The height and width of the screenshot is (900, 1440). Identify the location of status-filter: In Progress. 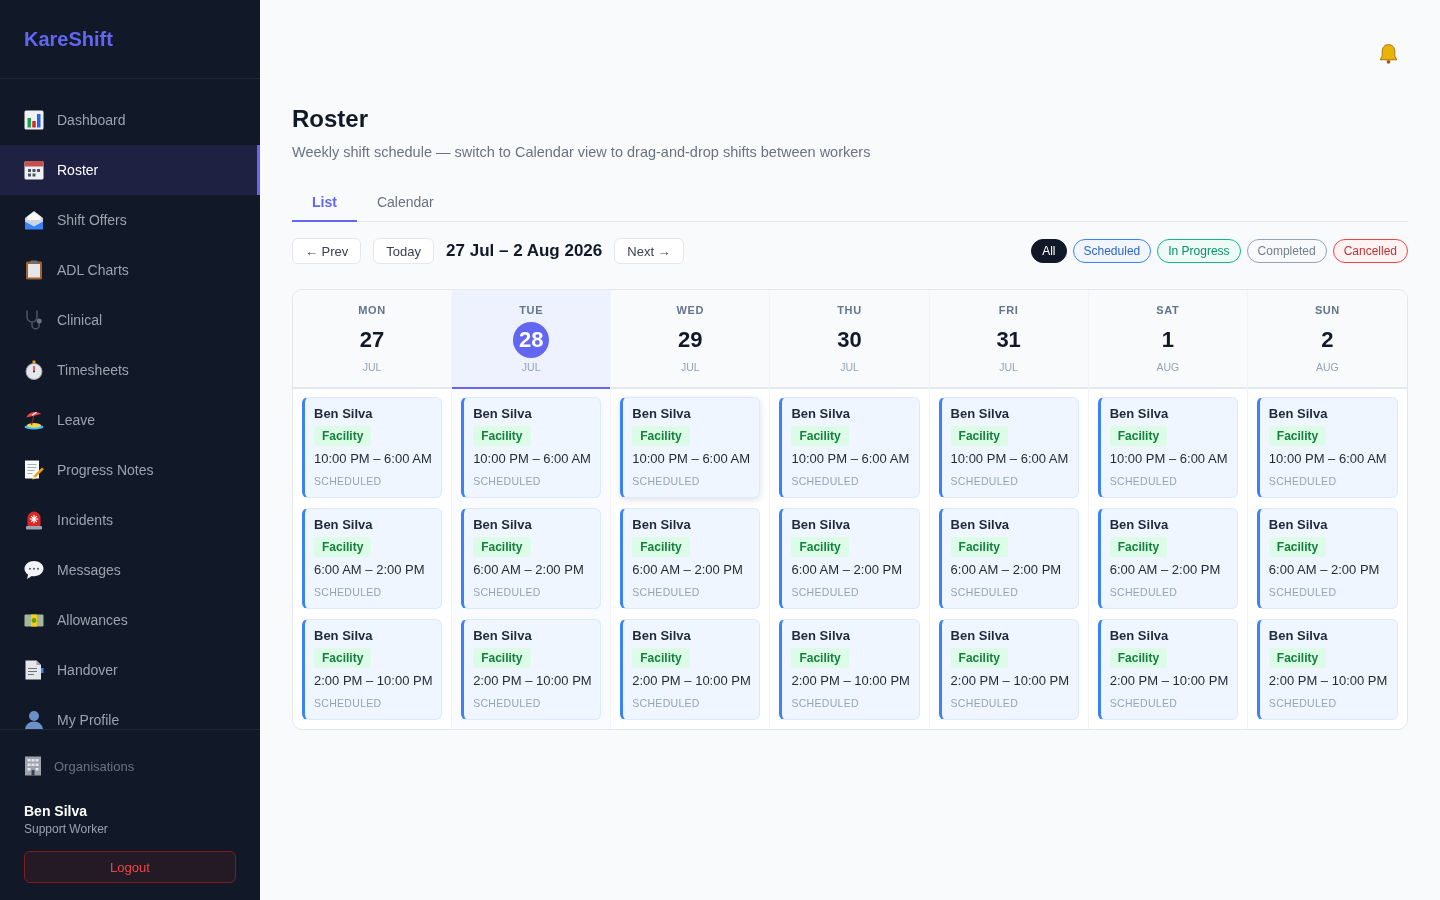
(1199, 251).